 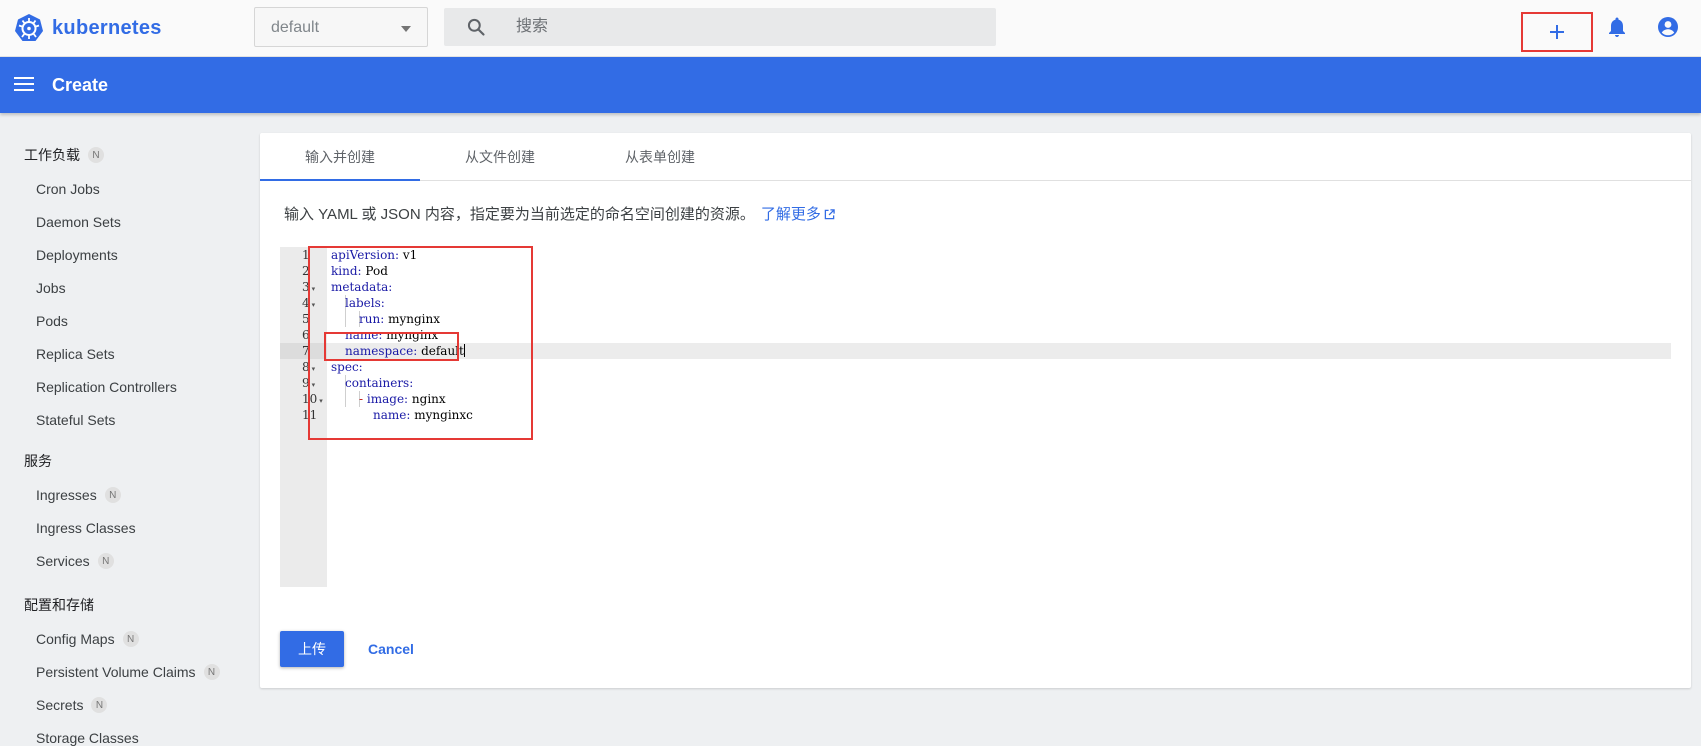 What do you see at coordinates (312, 649) in the screenshot?
I see `upload-button: 上传` at bounding box center [312, 649].